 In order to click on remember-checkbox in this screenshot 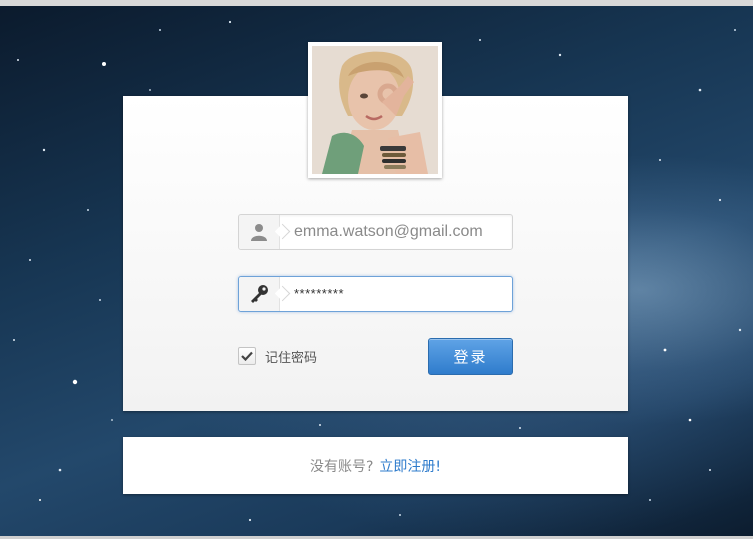, I will do `click(247, 356)`.